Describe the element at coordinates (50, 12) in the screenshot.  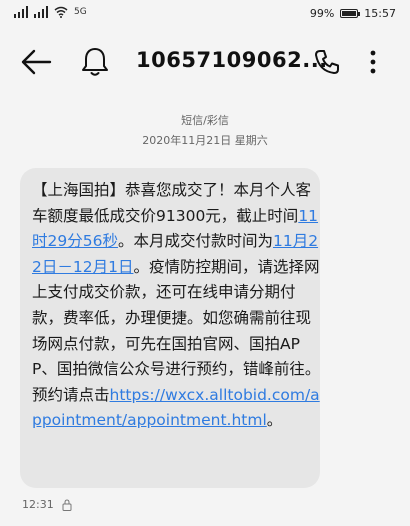
I see `status-bar-left: 5G` at that location.